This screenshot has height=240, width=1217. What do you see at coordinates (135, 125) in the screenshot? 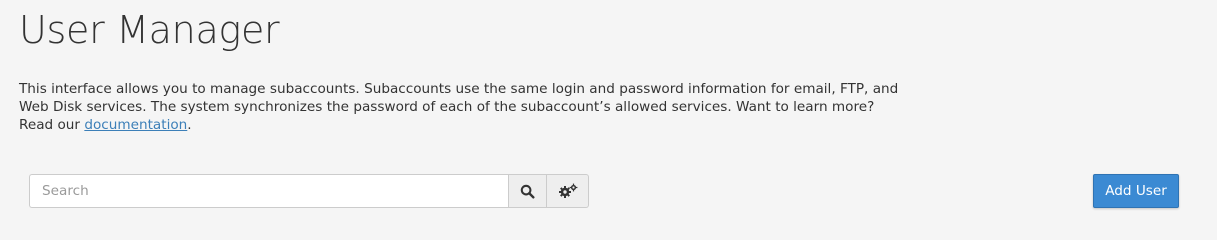
I see `documentation-link: documentation` at bounding box center [135, 125].